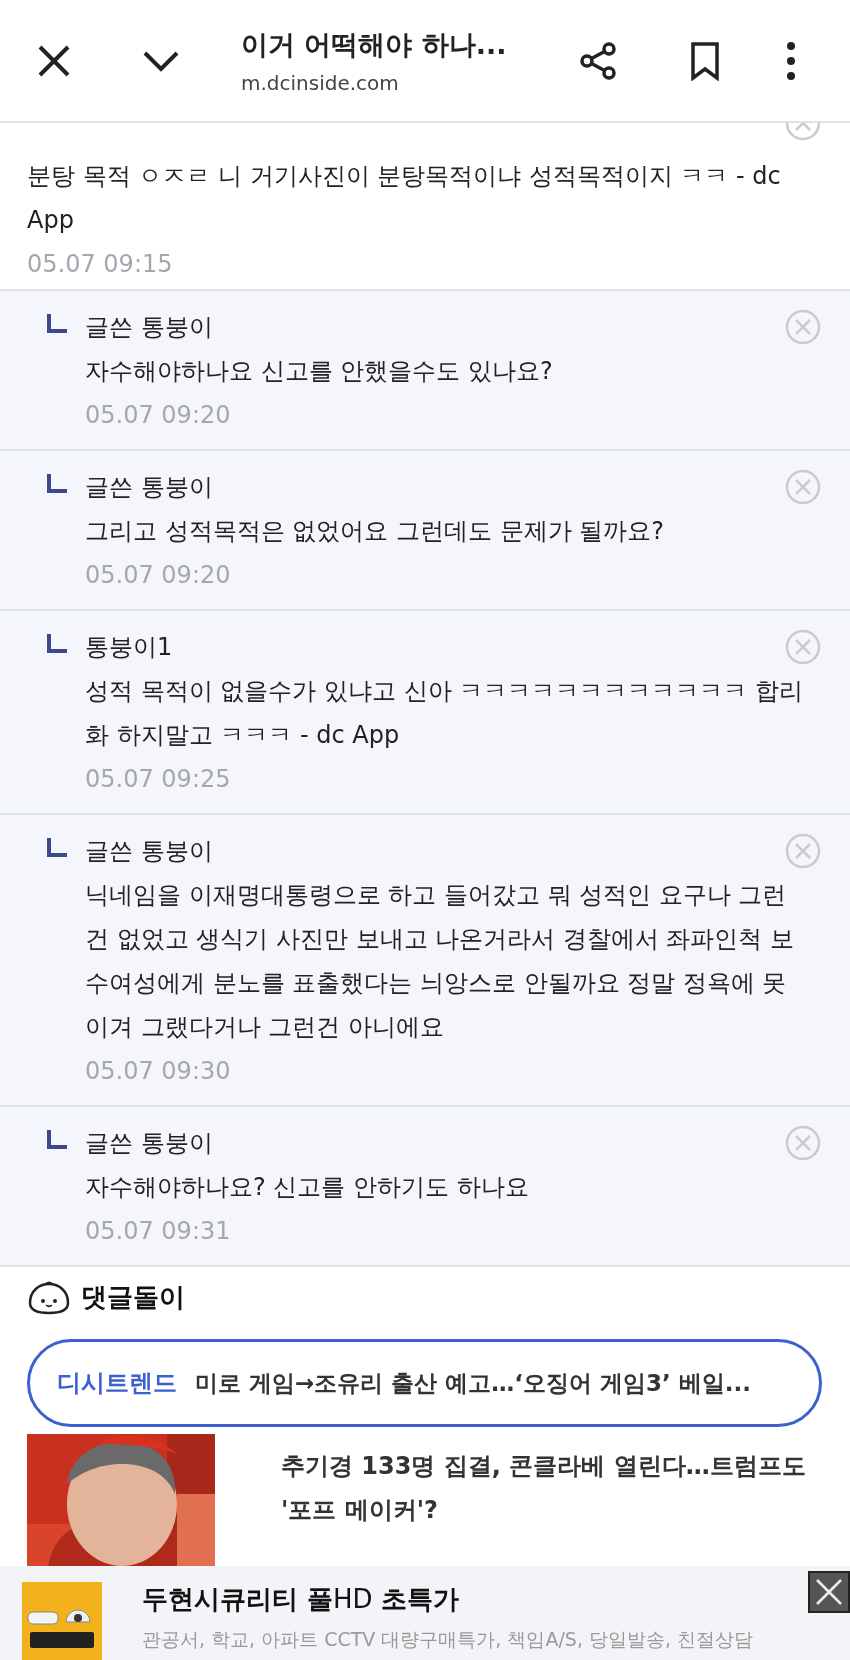 The image size is (850, 1660). I want to click on close-ad-button, so click(829, 1592).